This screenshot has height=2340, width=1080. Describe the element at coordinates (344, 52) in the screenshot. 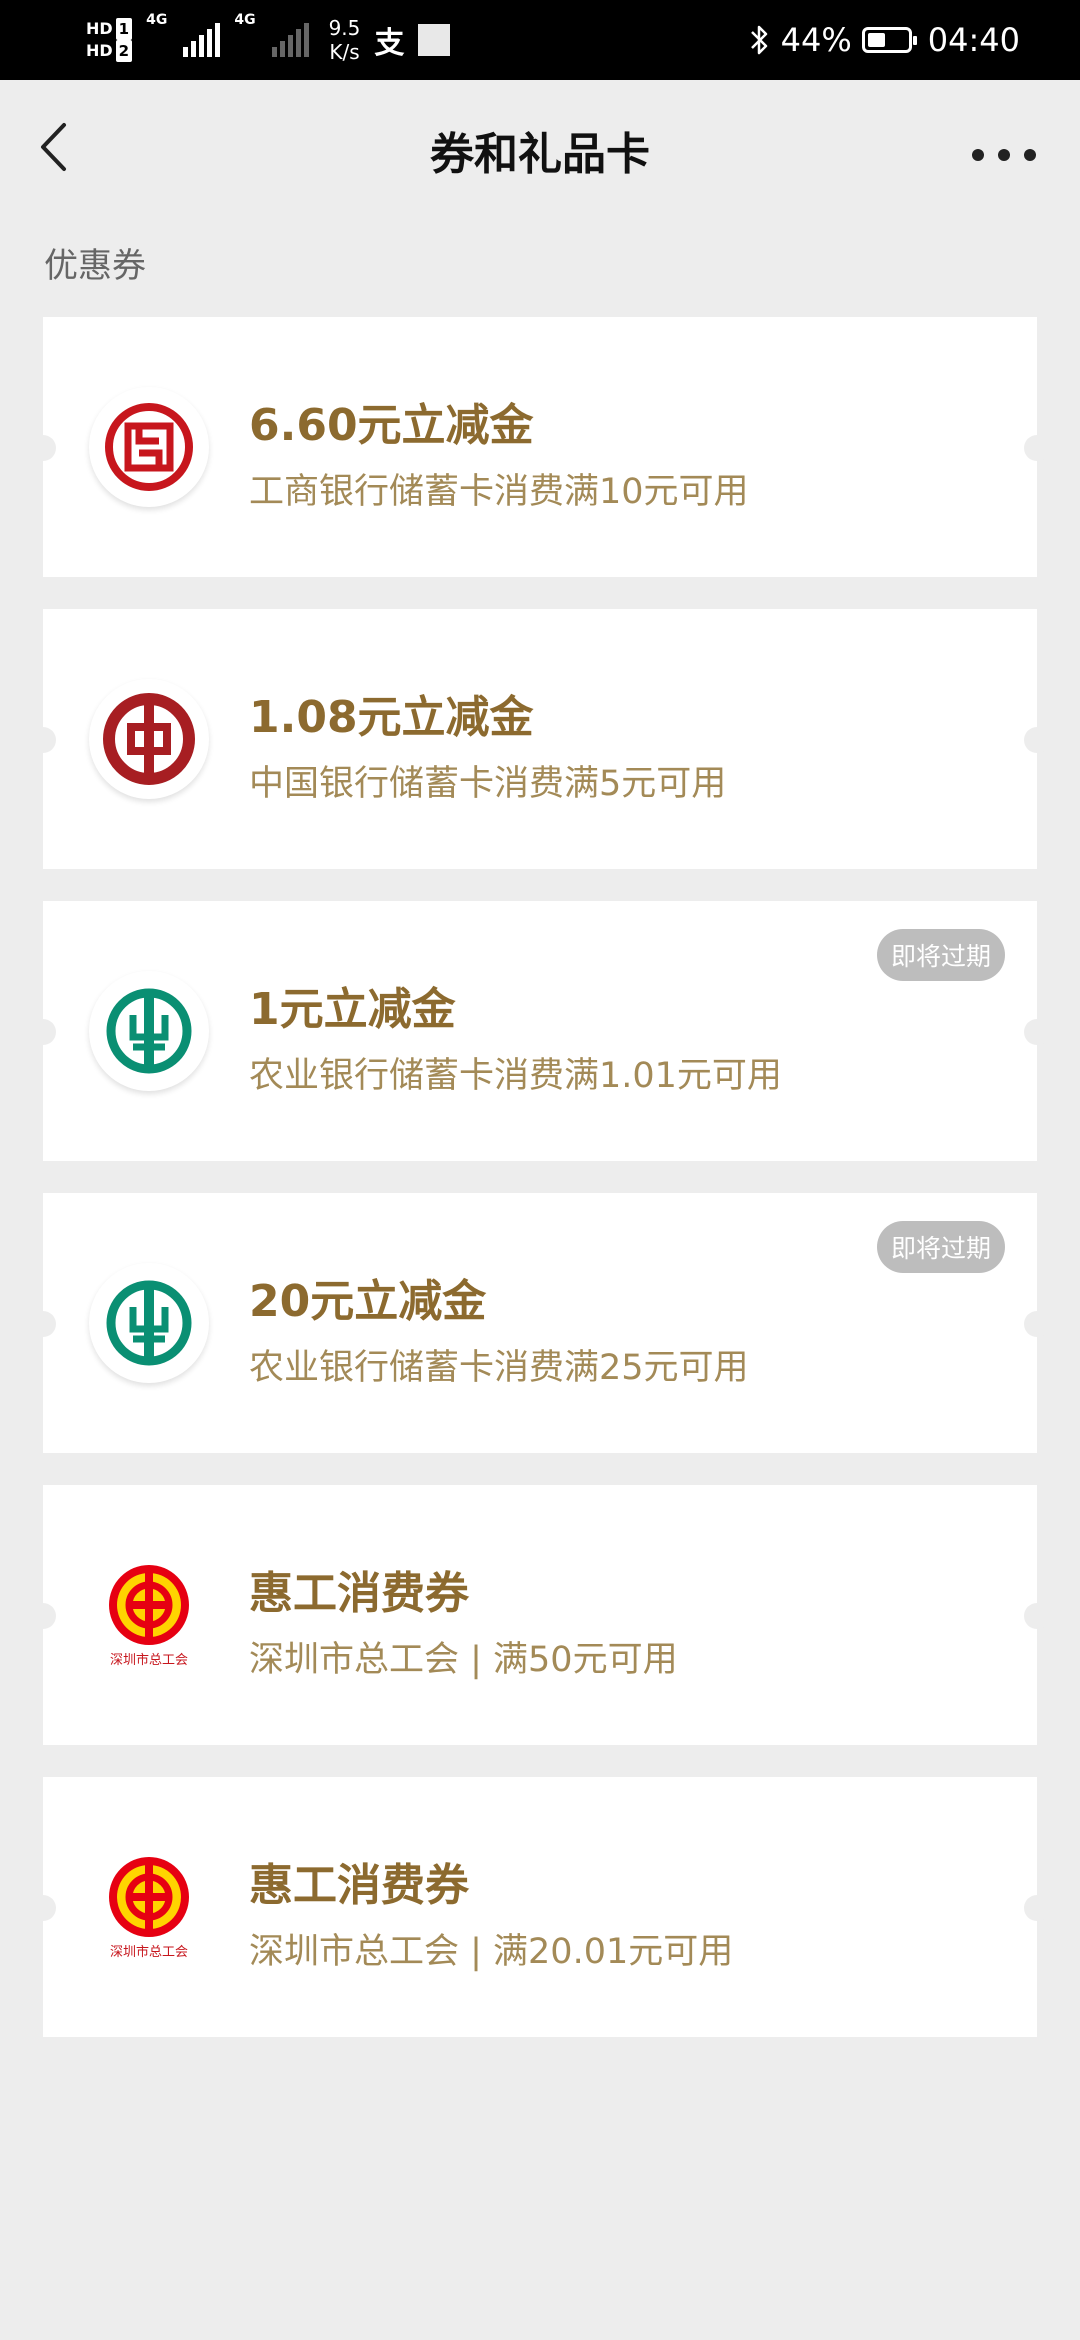

I see `speed-unit: K/s` at that location.